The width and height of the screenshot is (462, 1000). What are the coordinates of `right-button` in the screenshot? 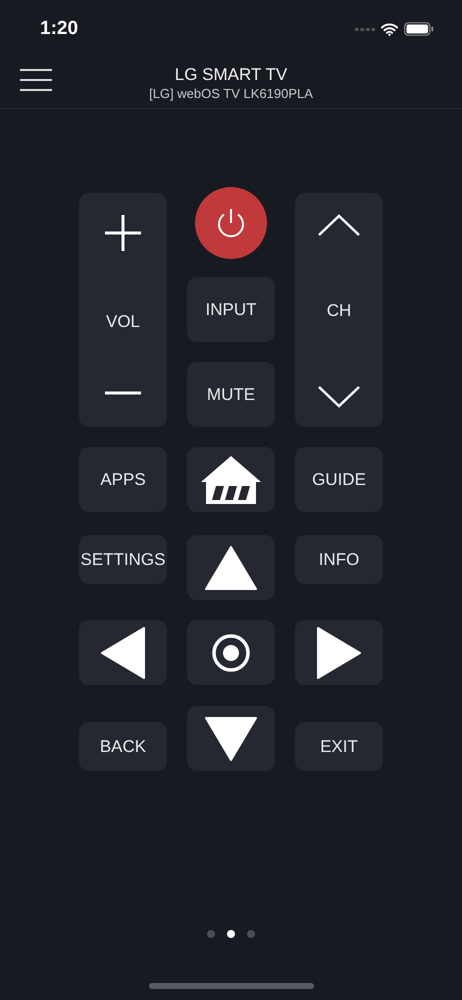 It's located at (339, 652).